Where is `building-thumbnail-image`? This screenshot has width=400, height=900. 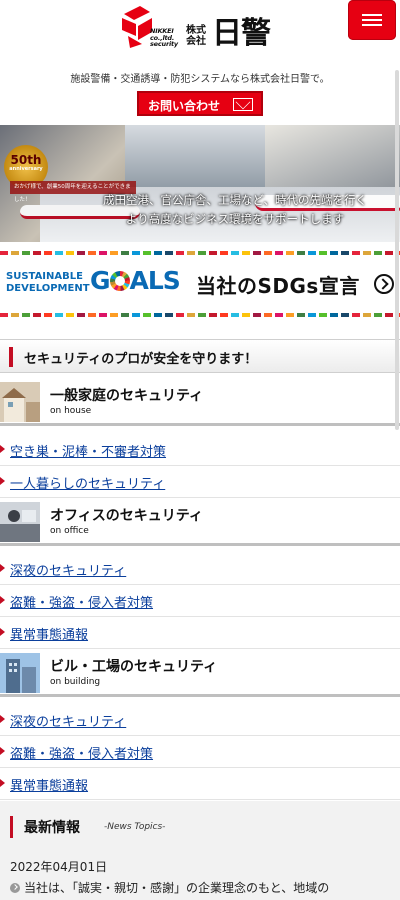
building-thumbnail-image is located at coordinates (20, 673).